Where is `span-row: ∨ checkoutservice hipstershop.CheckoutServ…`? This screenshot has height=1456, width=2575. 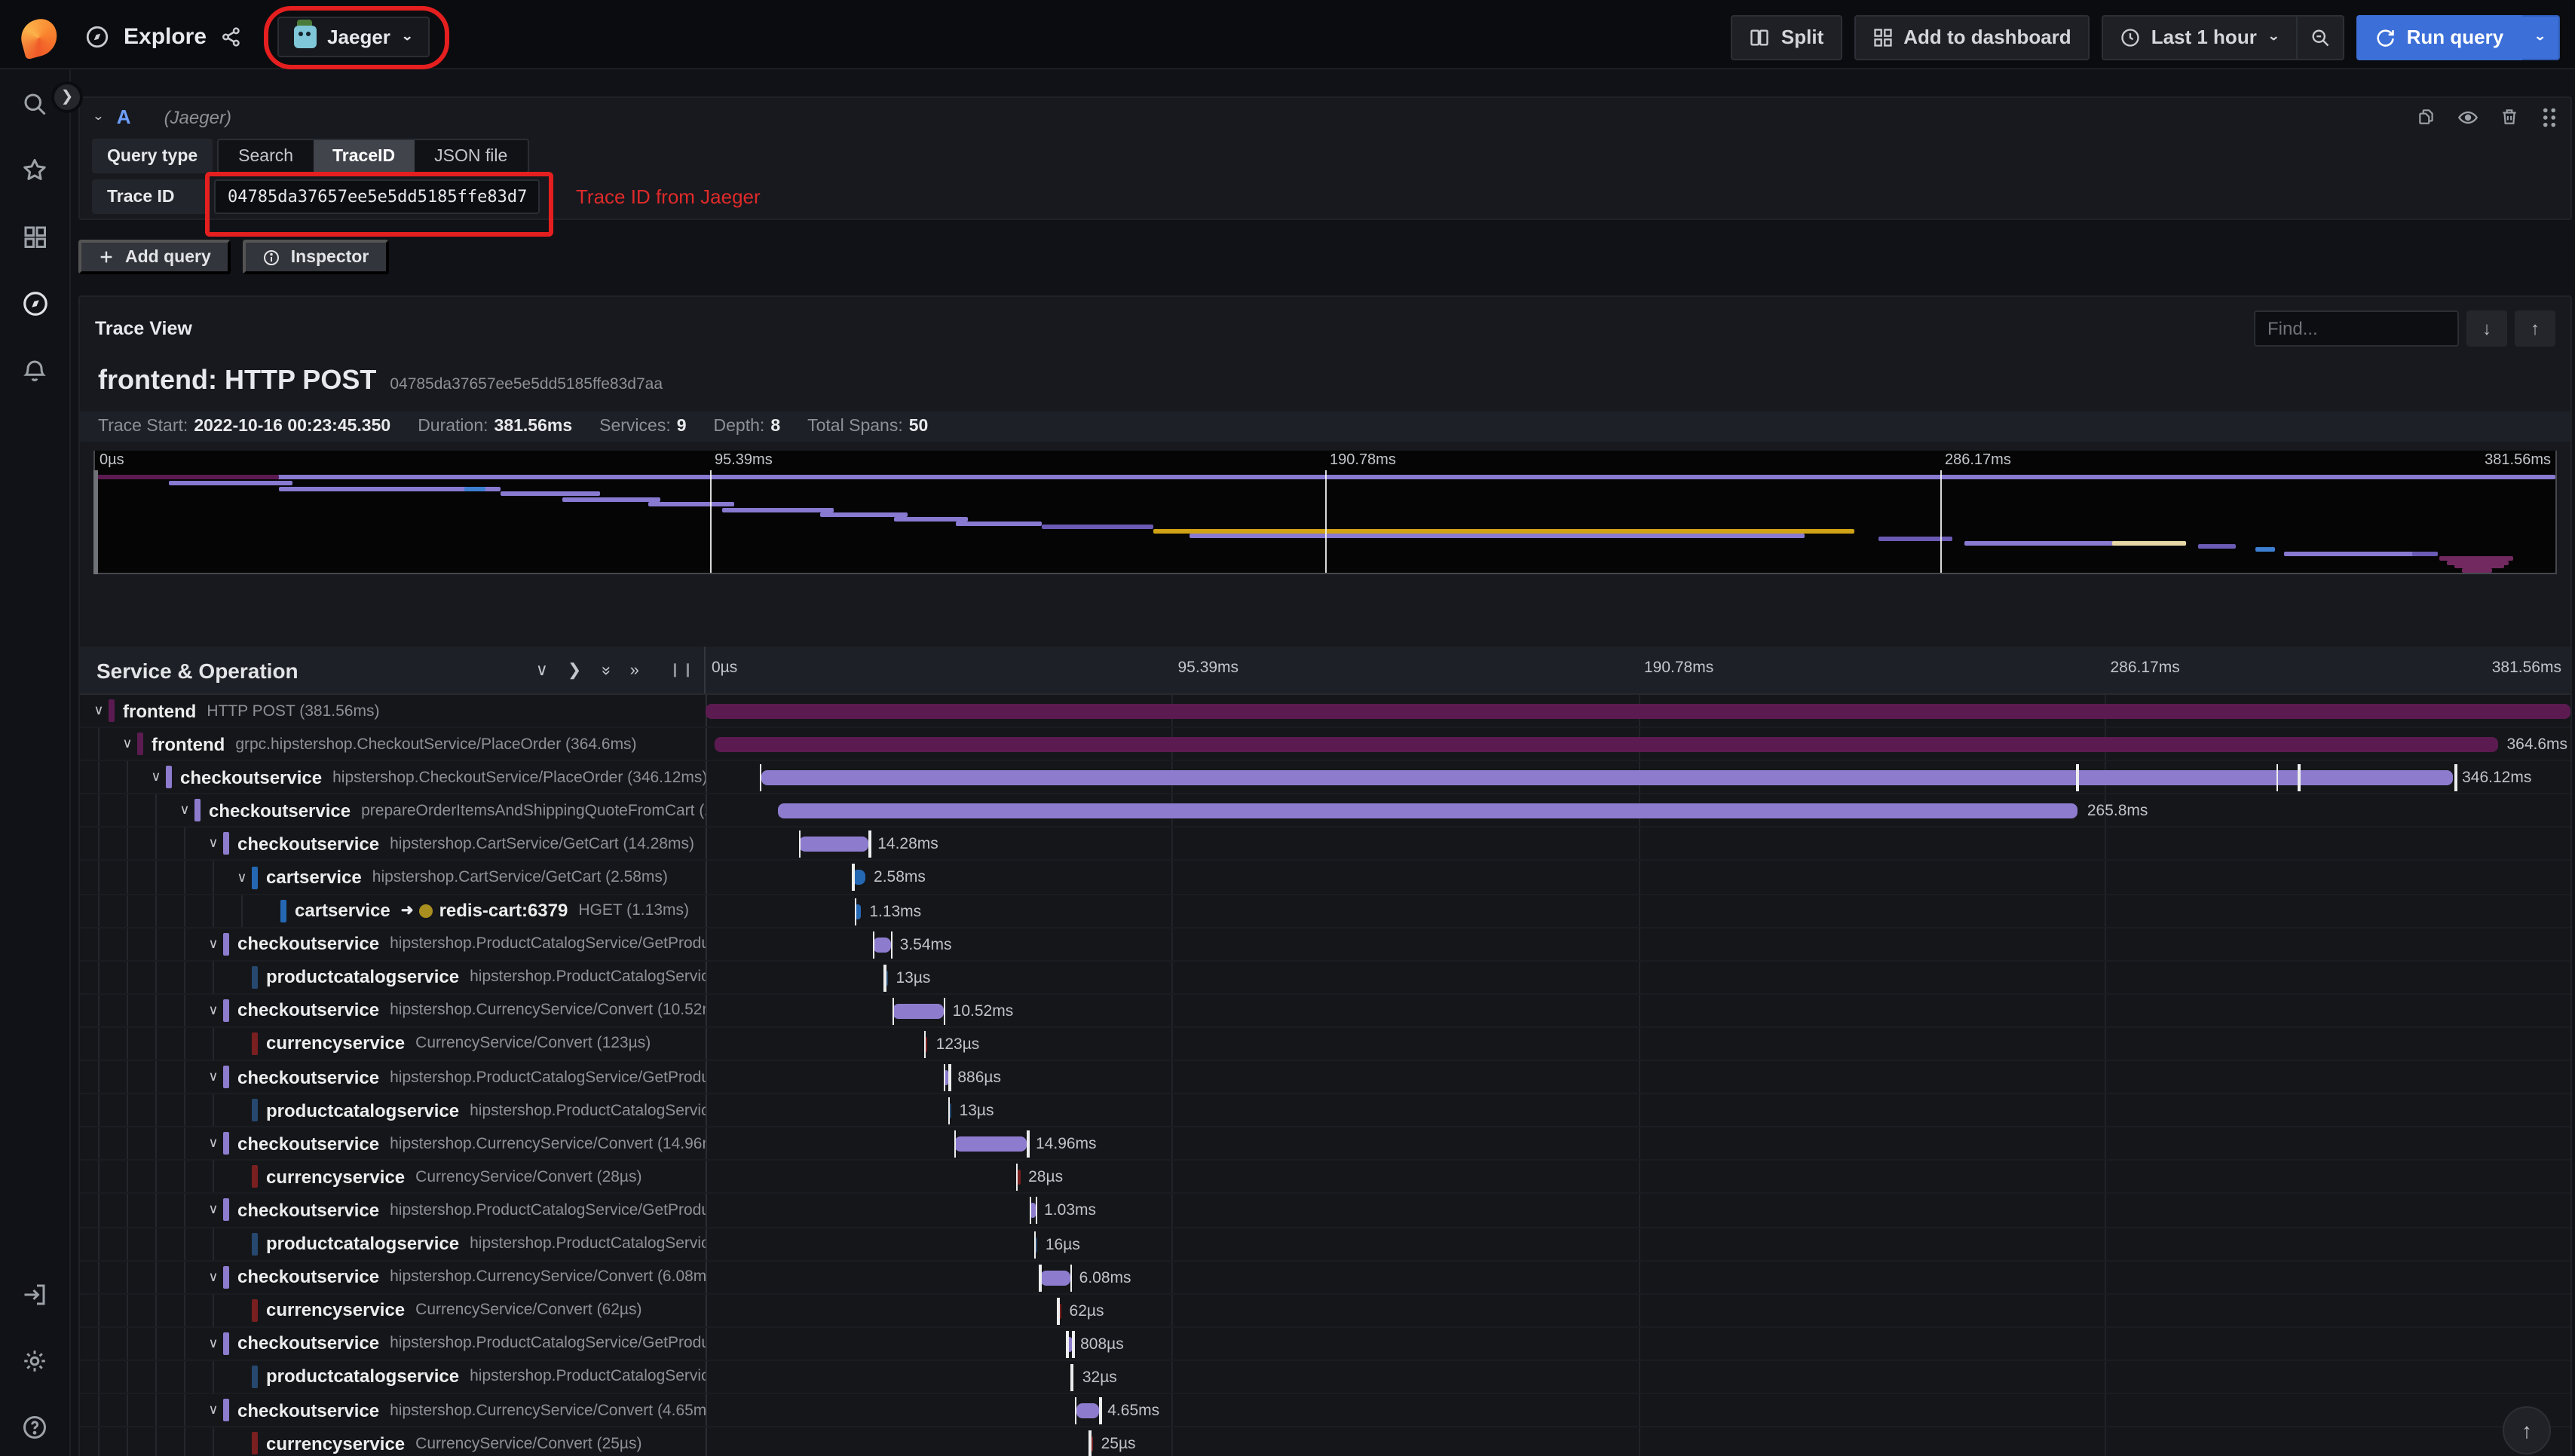 span-row: ∨ checkoutservice hipstershop.CheckoutServ… is located at coordinates (1325, 778).